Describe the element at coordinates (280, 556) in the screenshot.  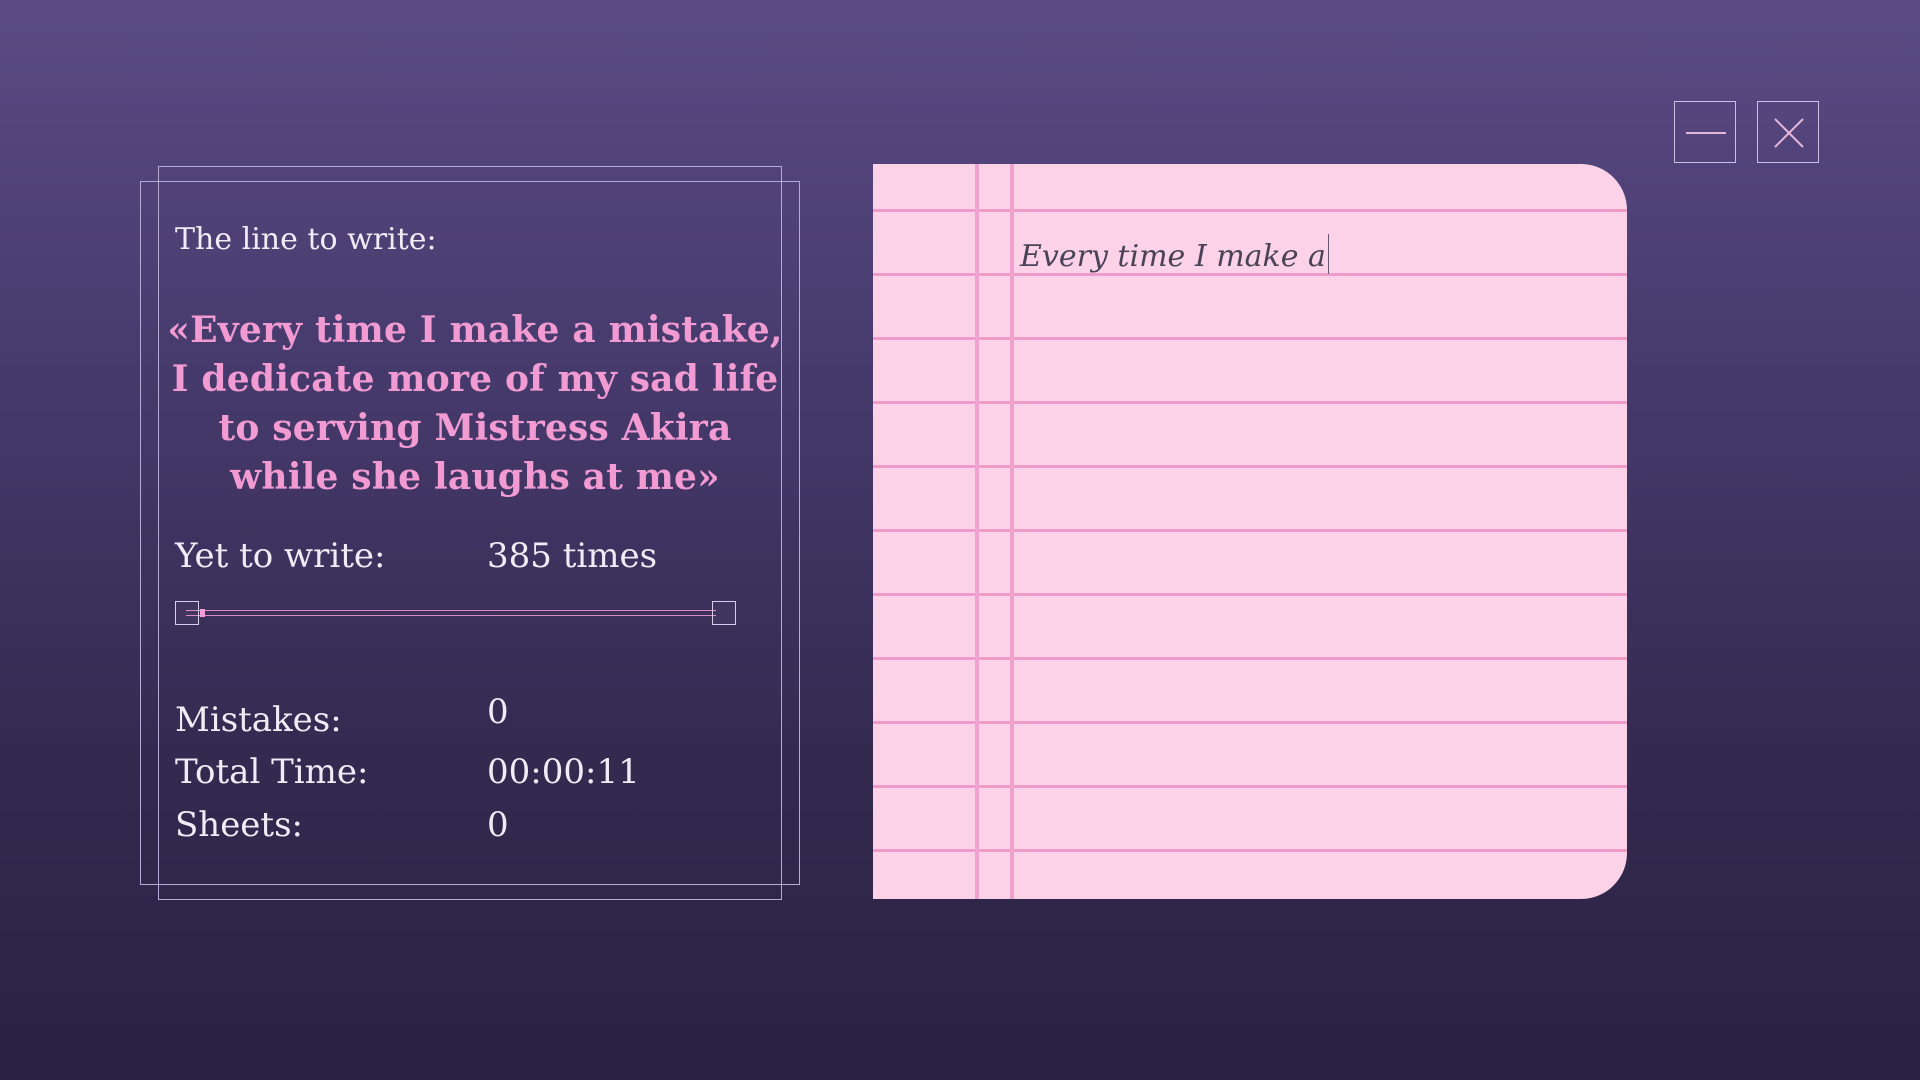
I see `yet-to-write-label: Yet to write:` at that location.